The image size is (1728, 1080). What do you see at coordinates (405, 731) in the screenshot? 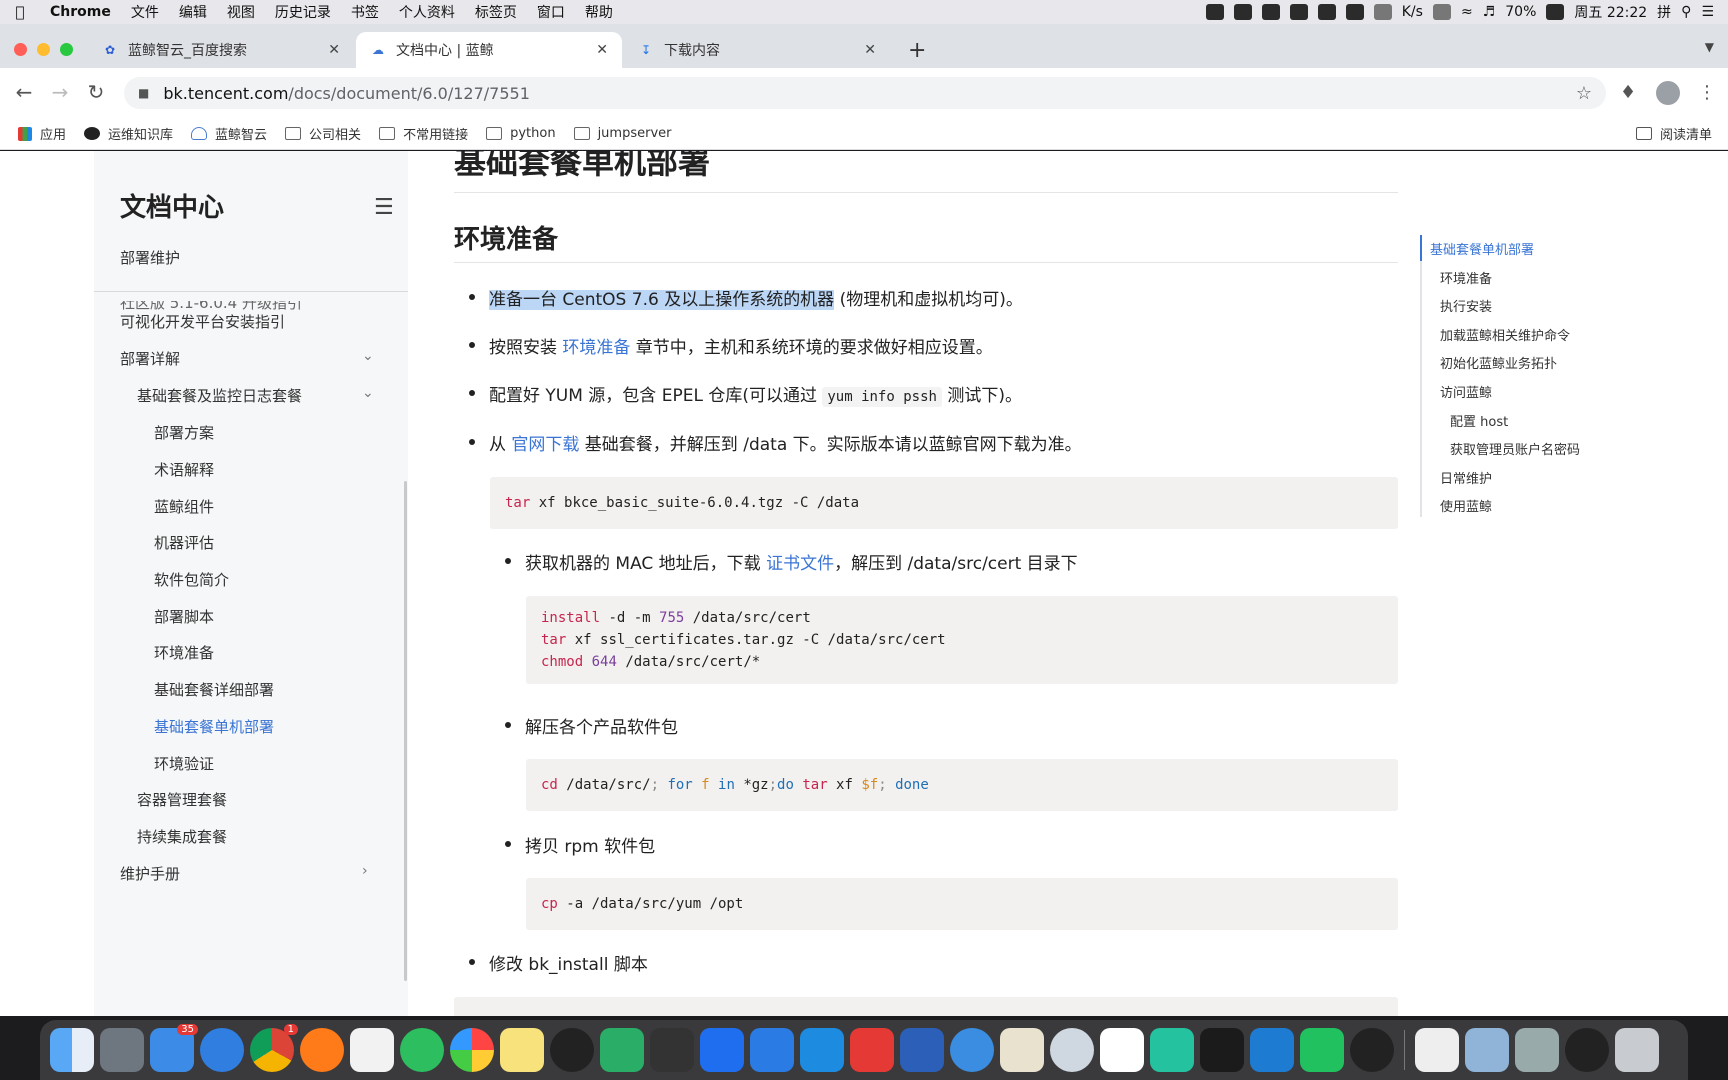
I see `sidebar-scrollbar` at bounding box center [405, 731].